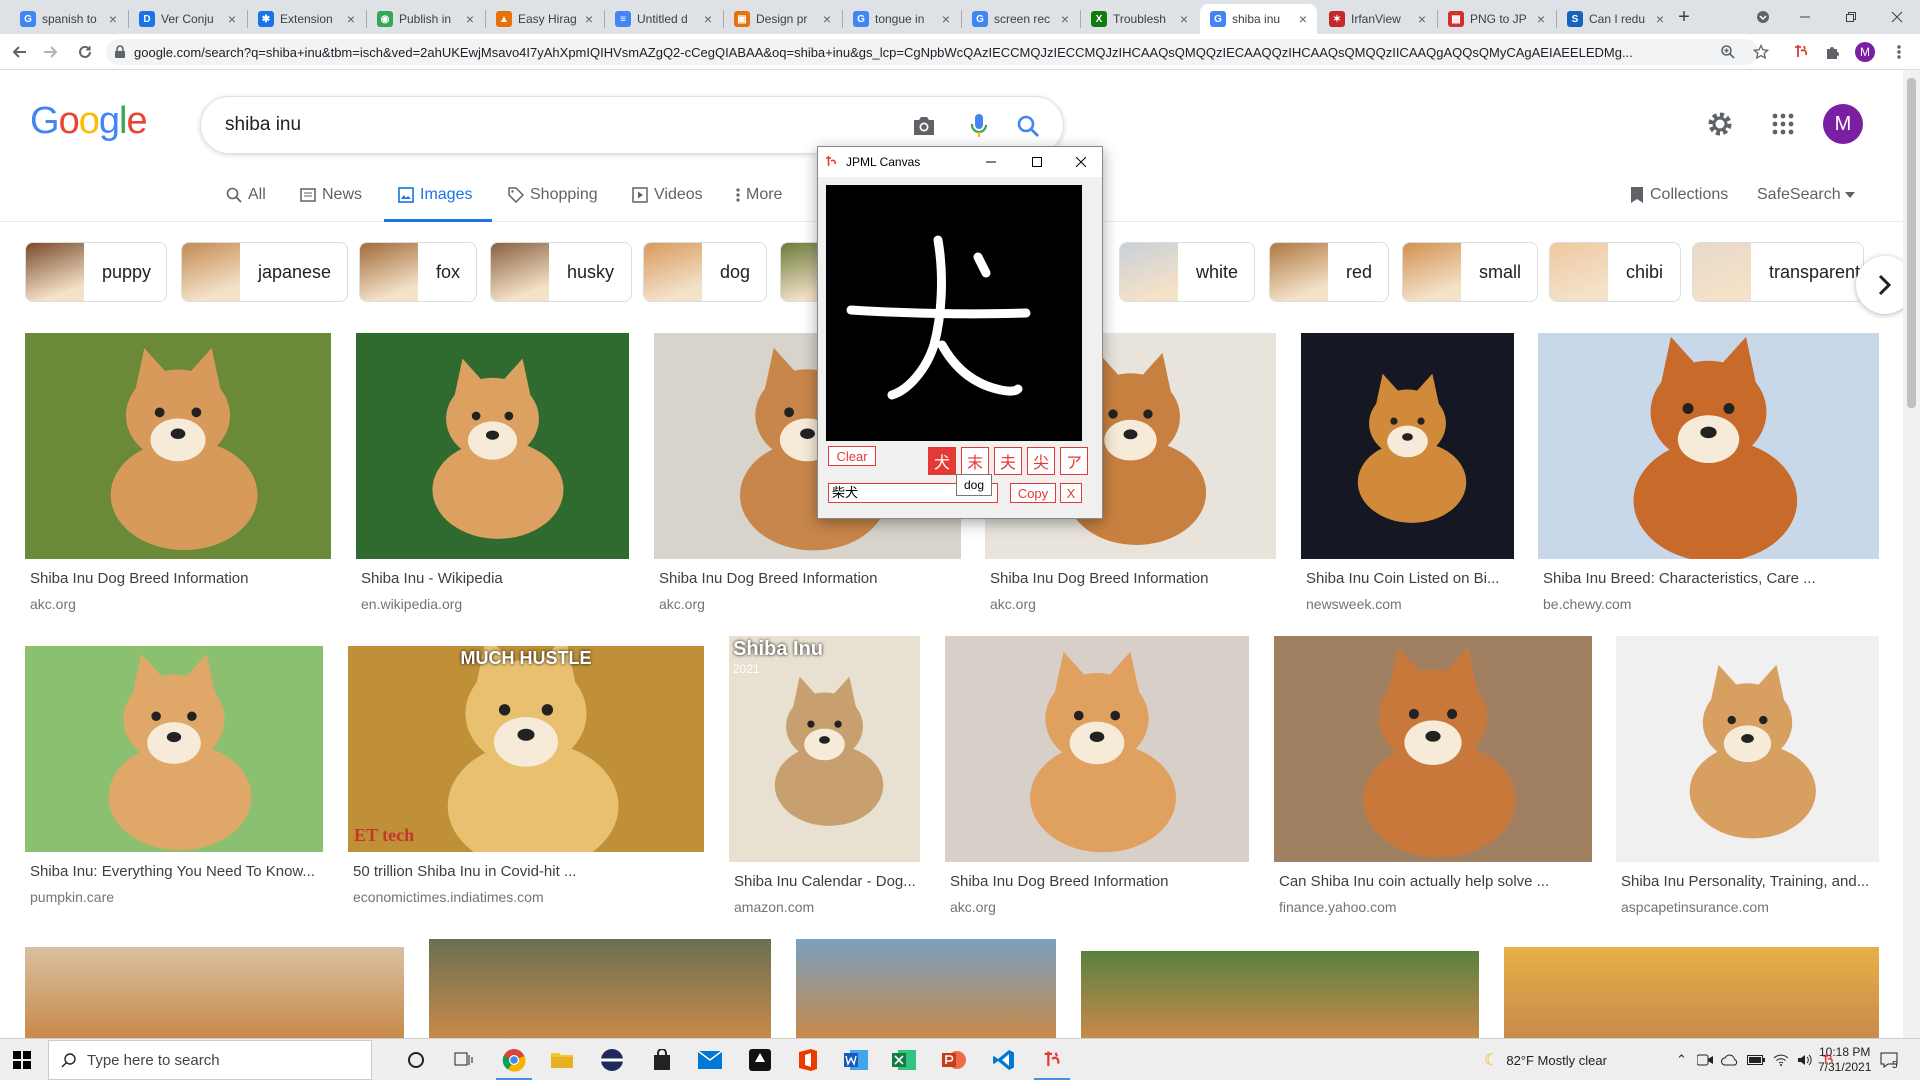 The height and width of the screenshot is (1080, 1920). I want to click on taskbar-office, so click(808, 1060).